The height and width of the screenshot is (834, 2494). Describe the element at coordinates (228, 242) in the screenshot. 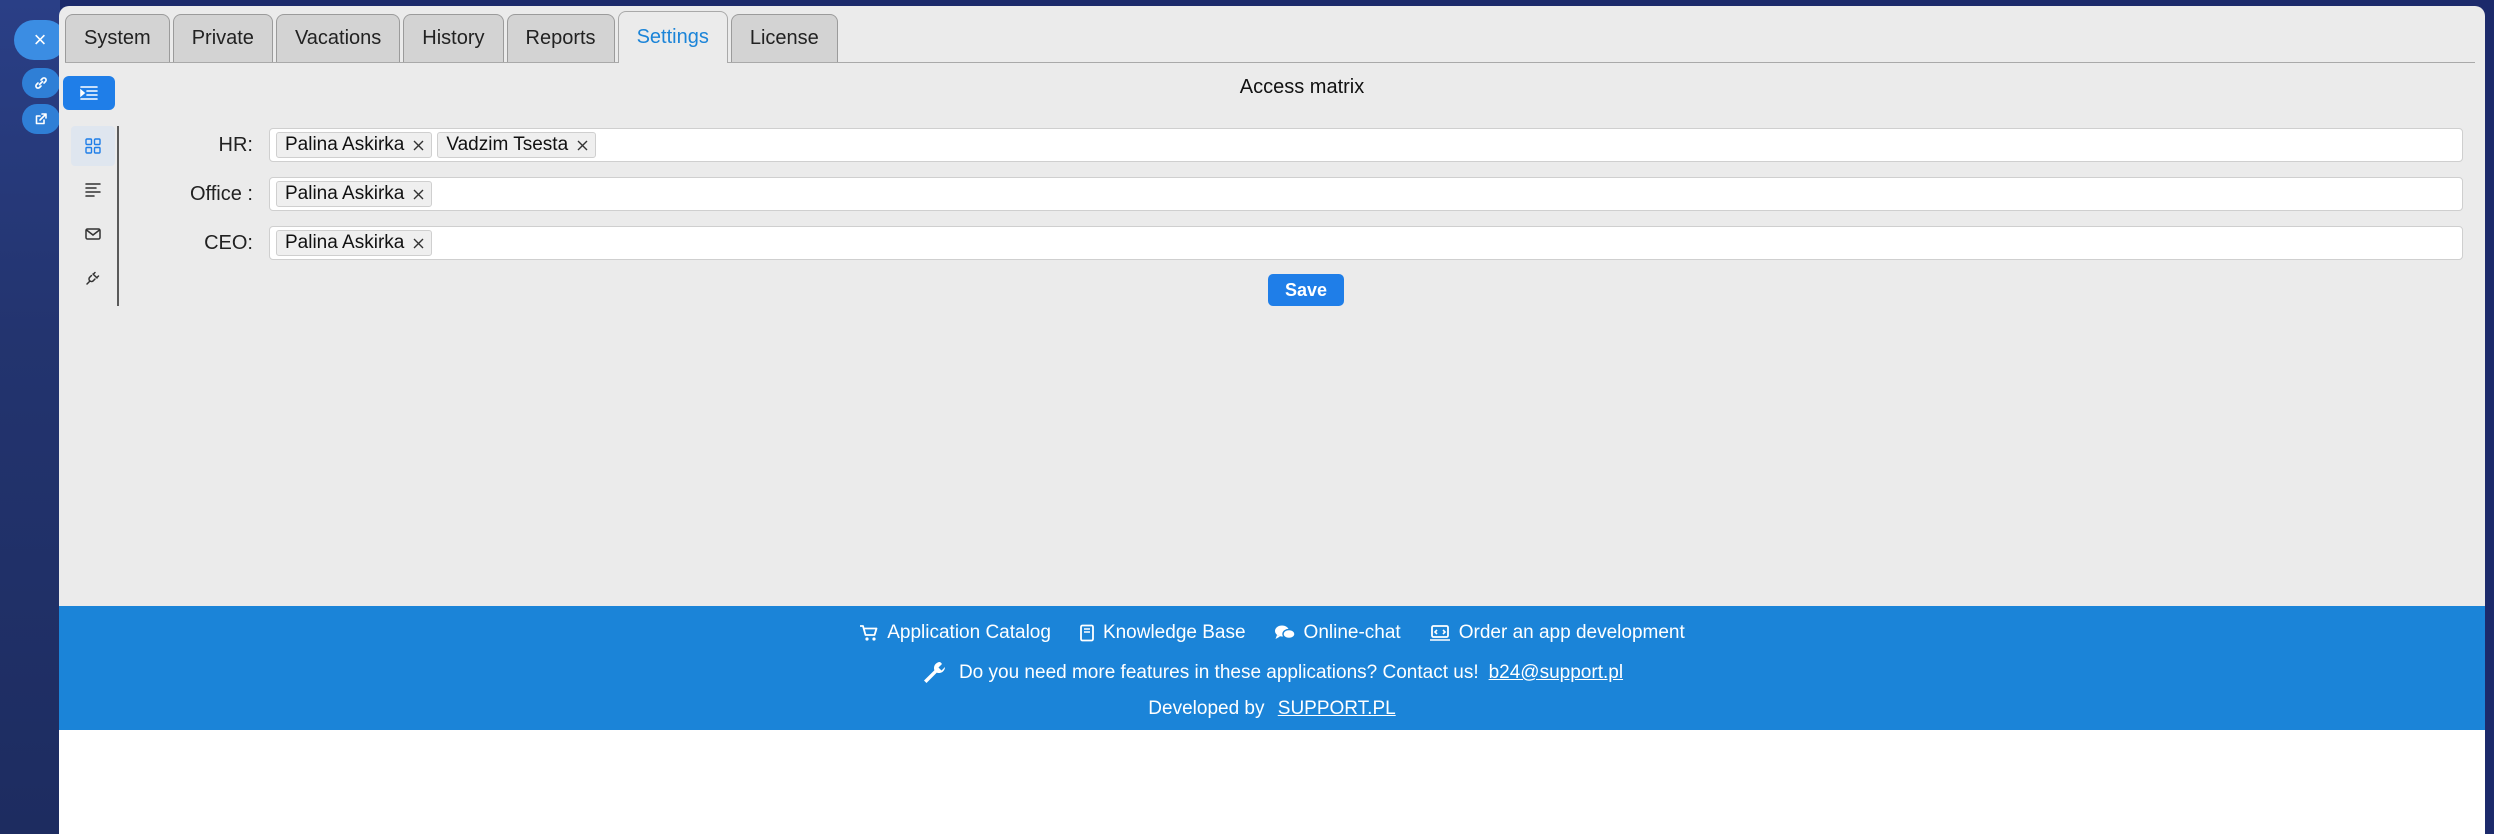

I see `field-label: CEO:` at that location.